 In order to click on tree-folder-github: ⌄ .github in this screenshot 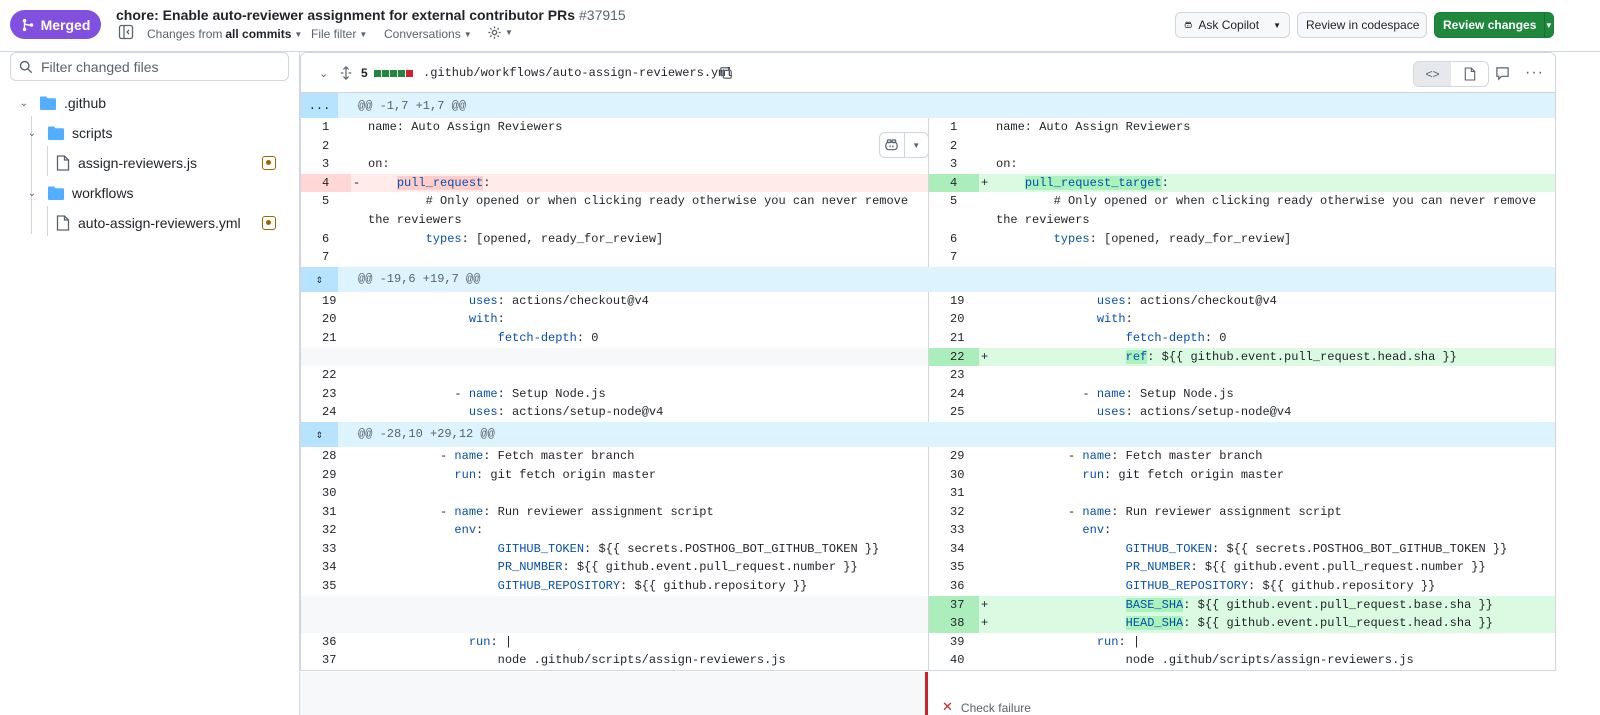, I will do `click(61, 103)`.